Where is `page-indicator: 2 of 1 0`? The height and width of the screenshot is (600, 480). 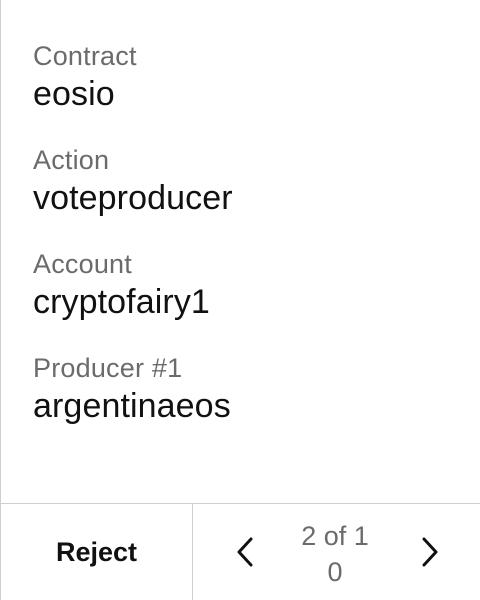
page-indicator: 2 of 1 0 is located at coordinates (335, 554).